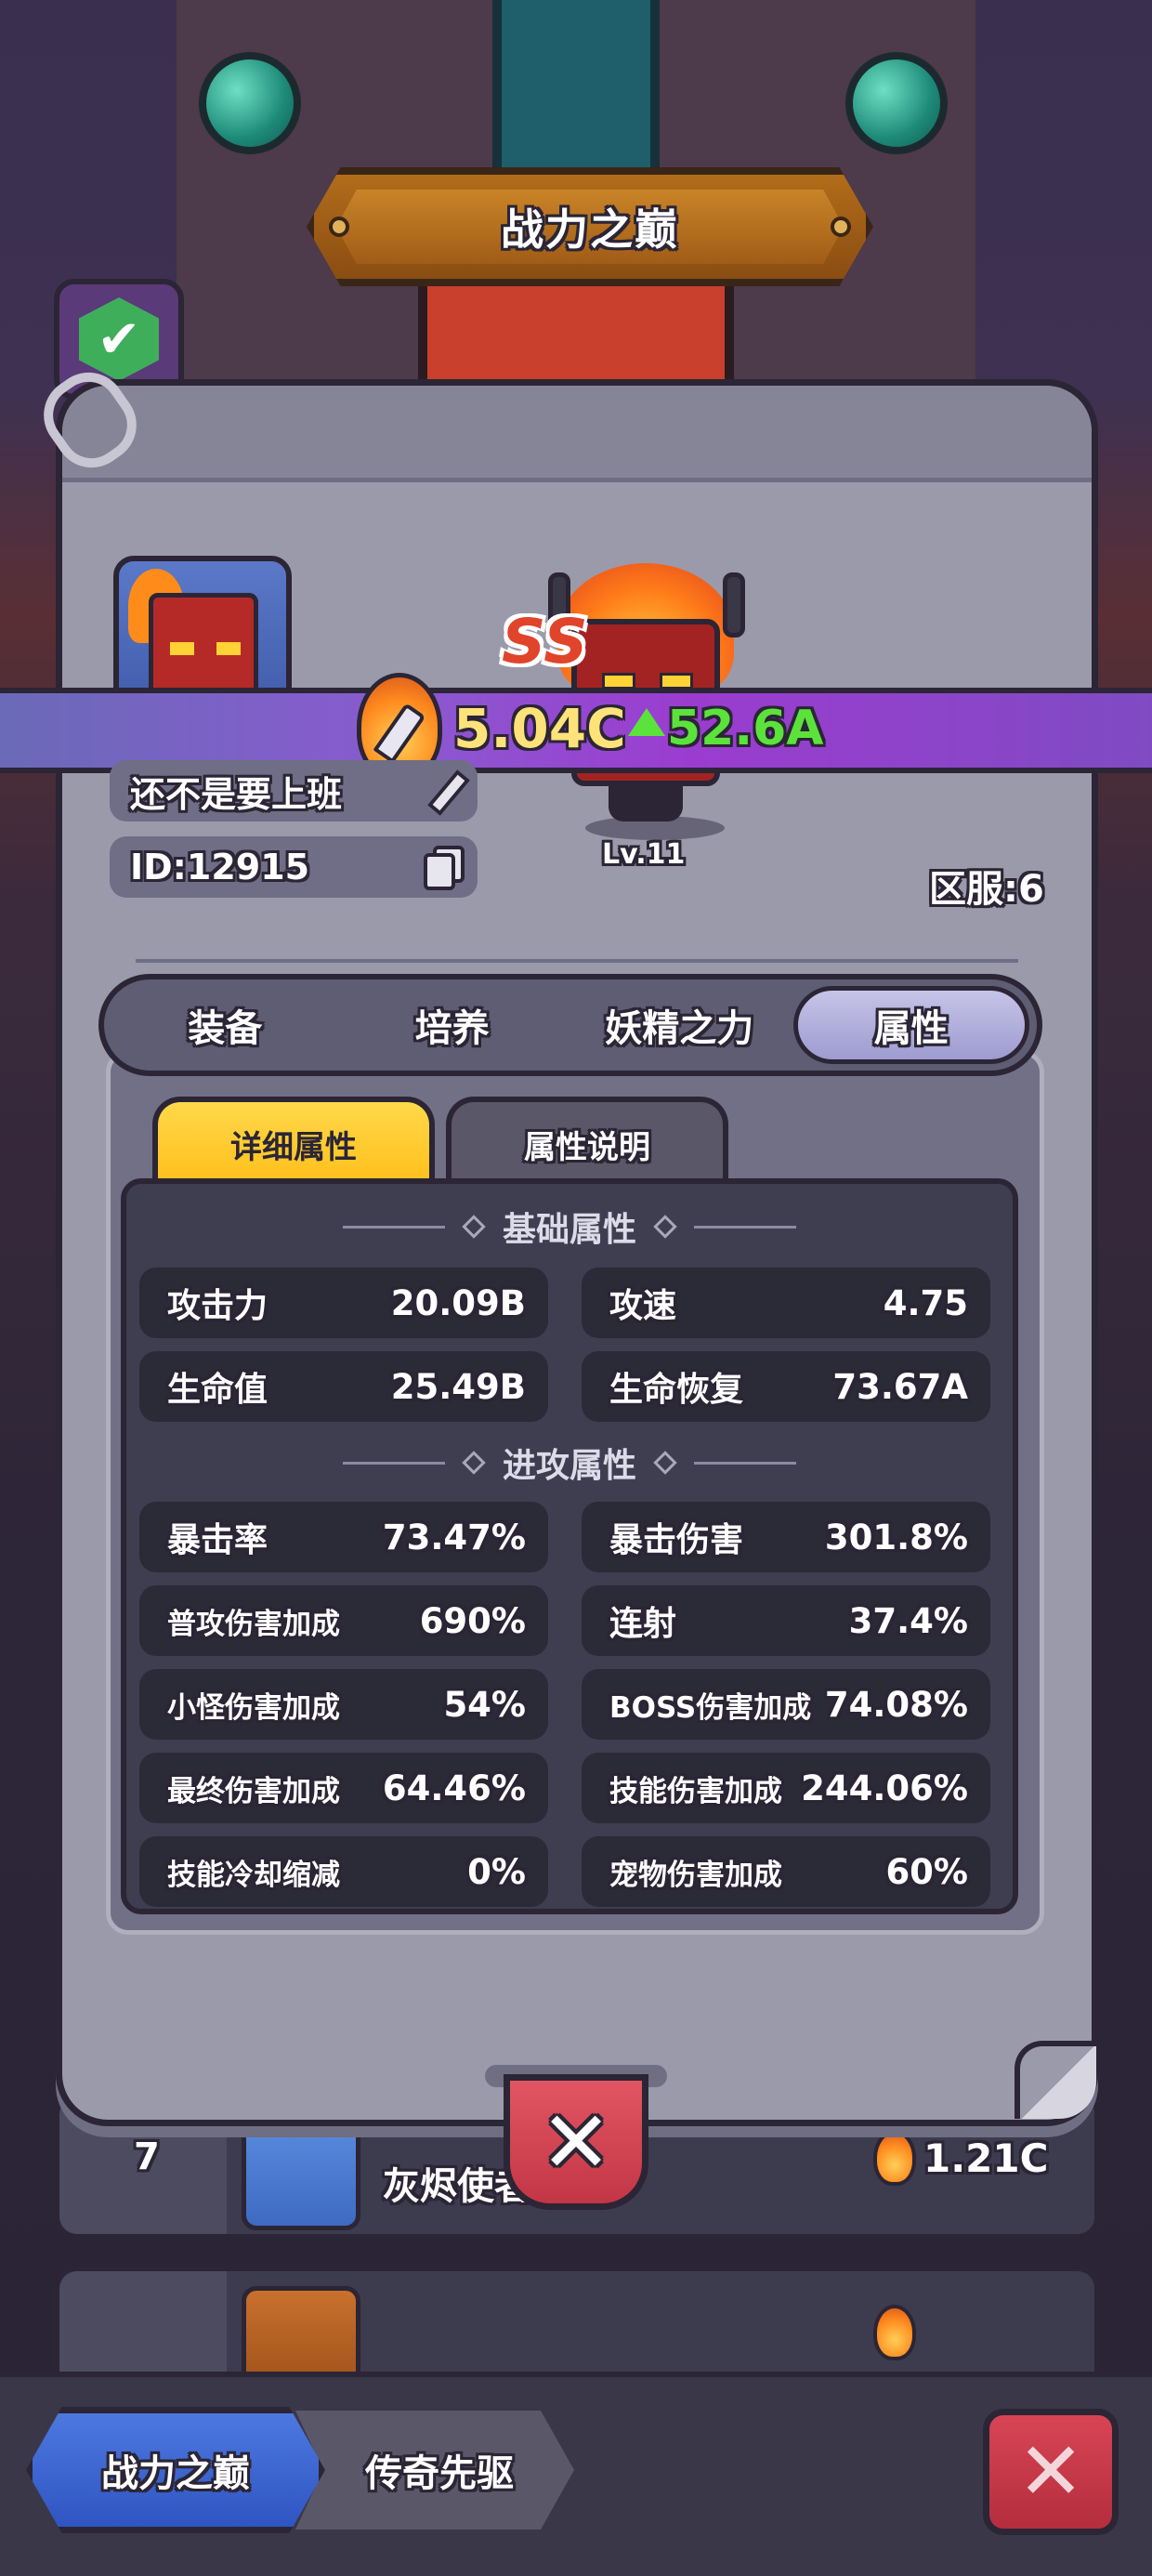 The width and height of the screenshot is (1152, 2576). I want to click on stat-name: 攻击力, so click(217, 1306).